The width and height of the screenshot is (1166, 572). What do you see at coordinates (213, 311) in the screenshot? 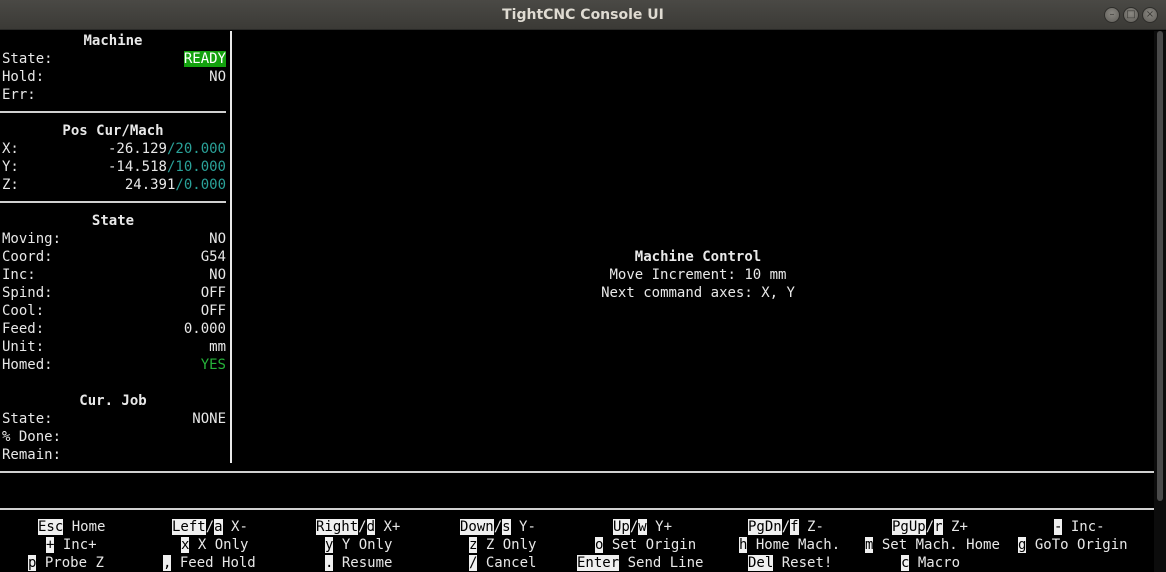
I see `cool-value: OFF` at bounding box center [213, 311].